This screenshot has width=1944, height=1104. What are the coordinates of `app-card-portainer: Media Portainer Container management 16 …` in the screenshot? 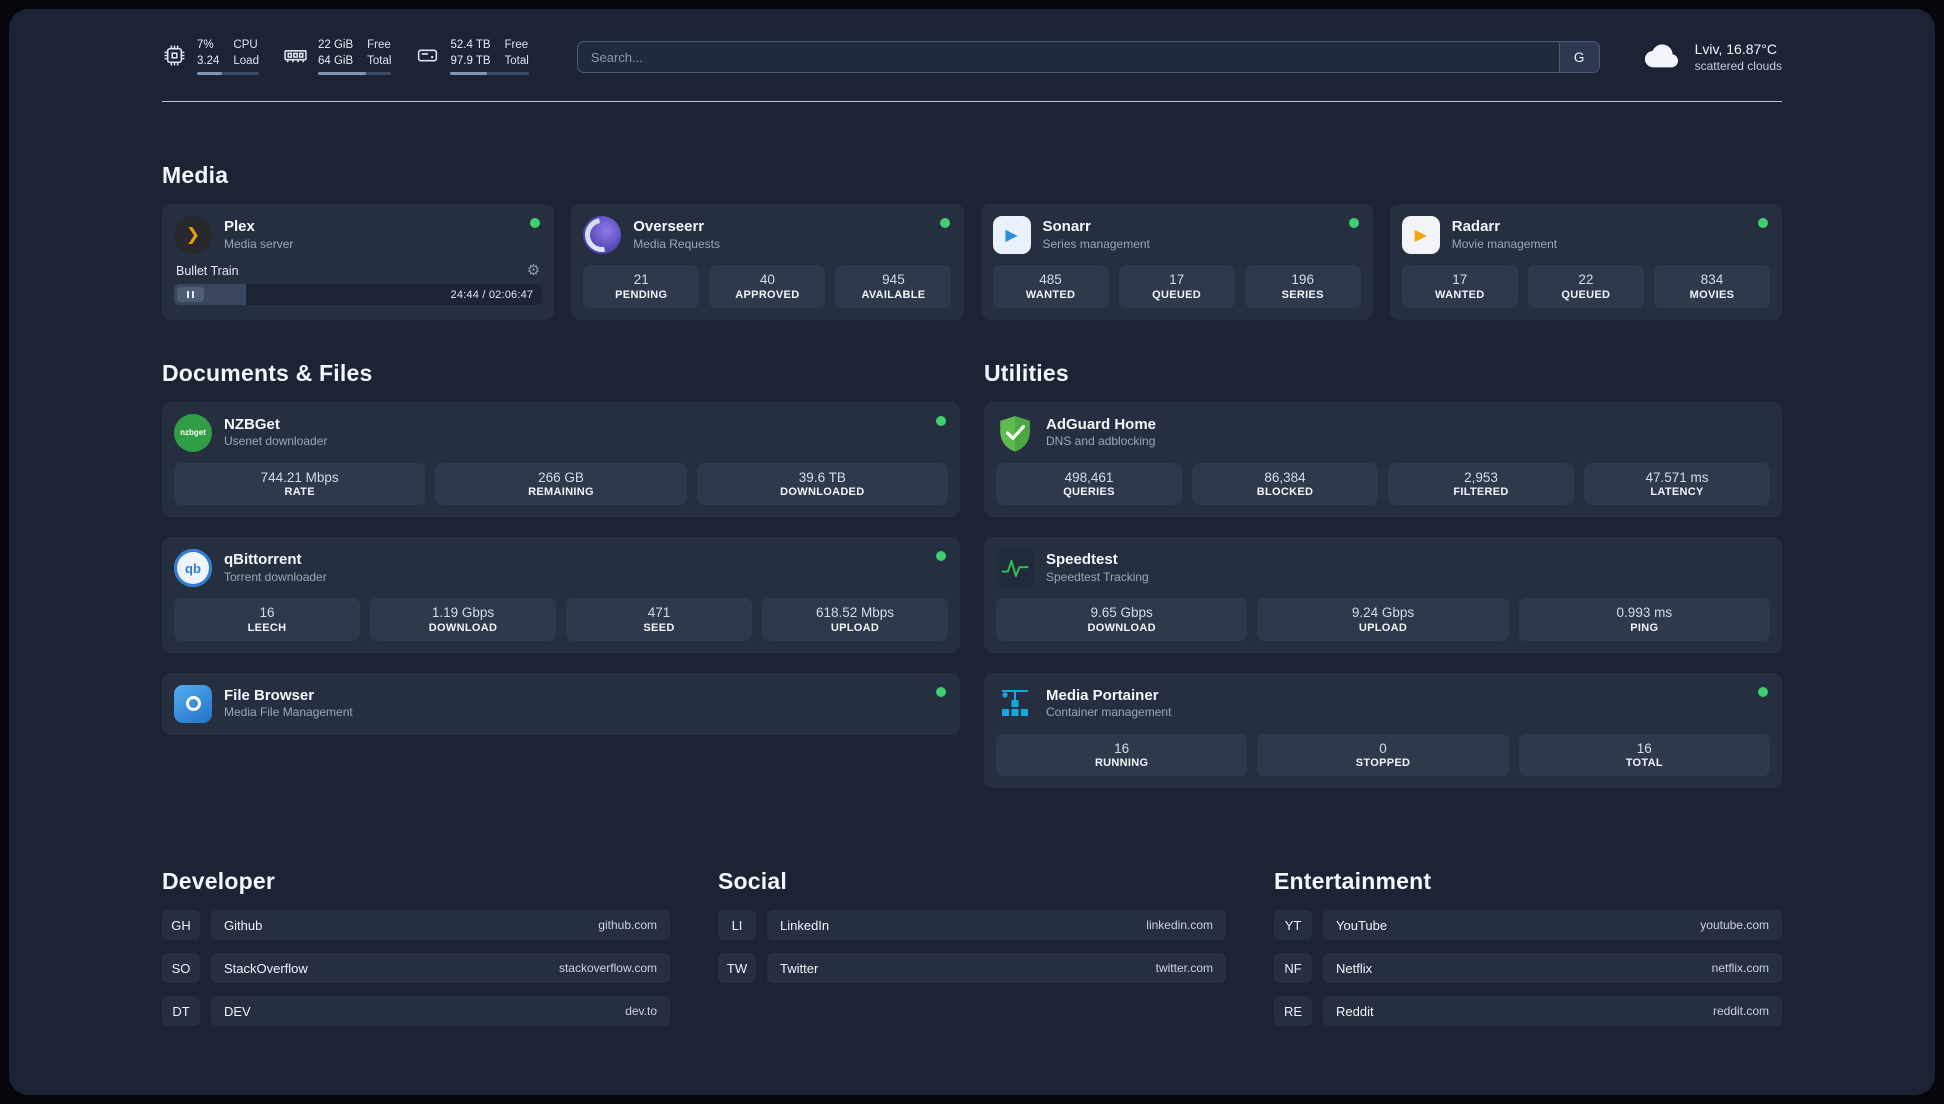 It's located at (1383, 730).